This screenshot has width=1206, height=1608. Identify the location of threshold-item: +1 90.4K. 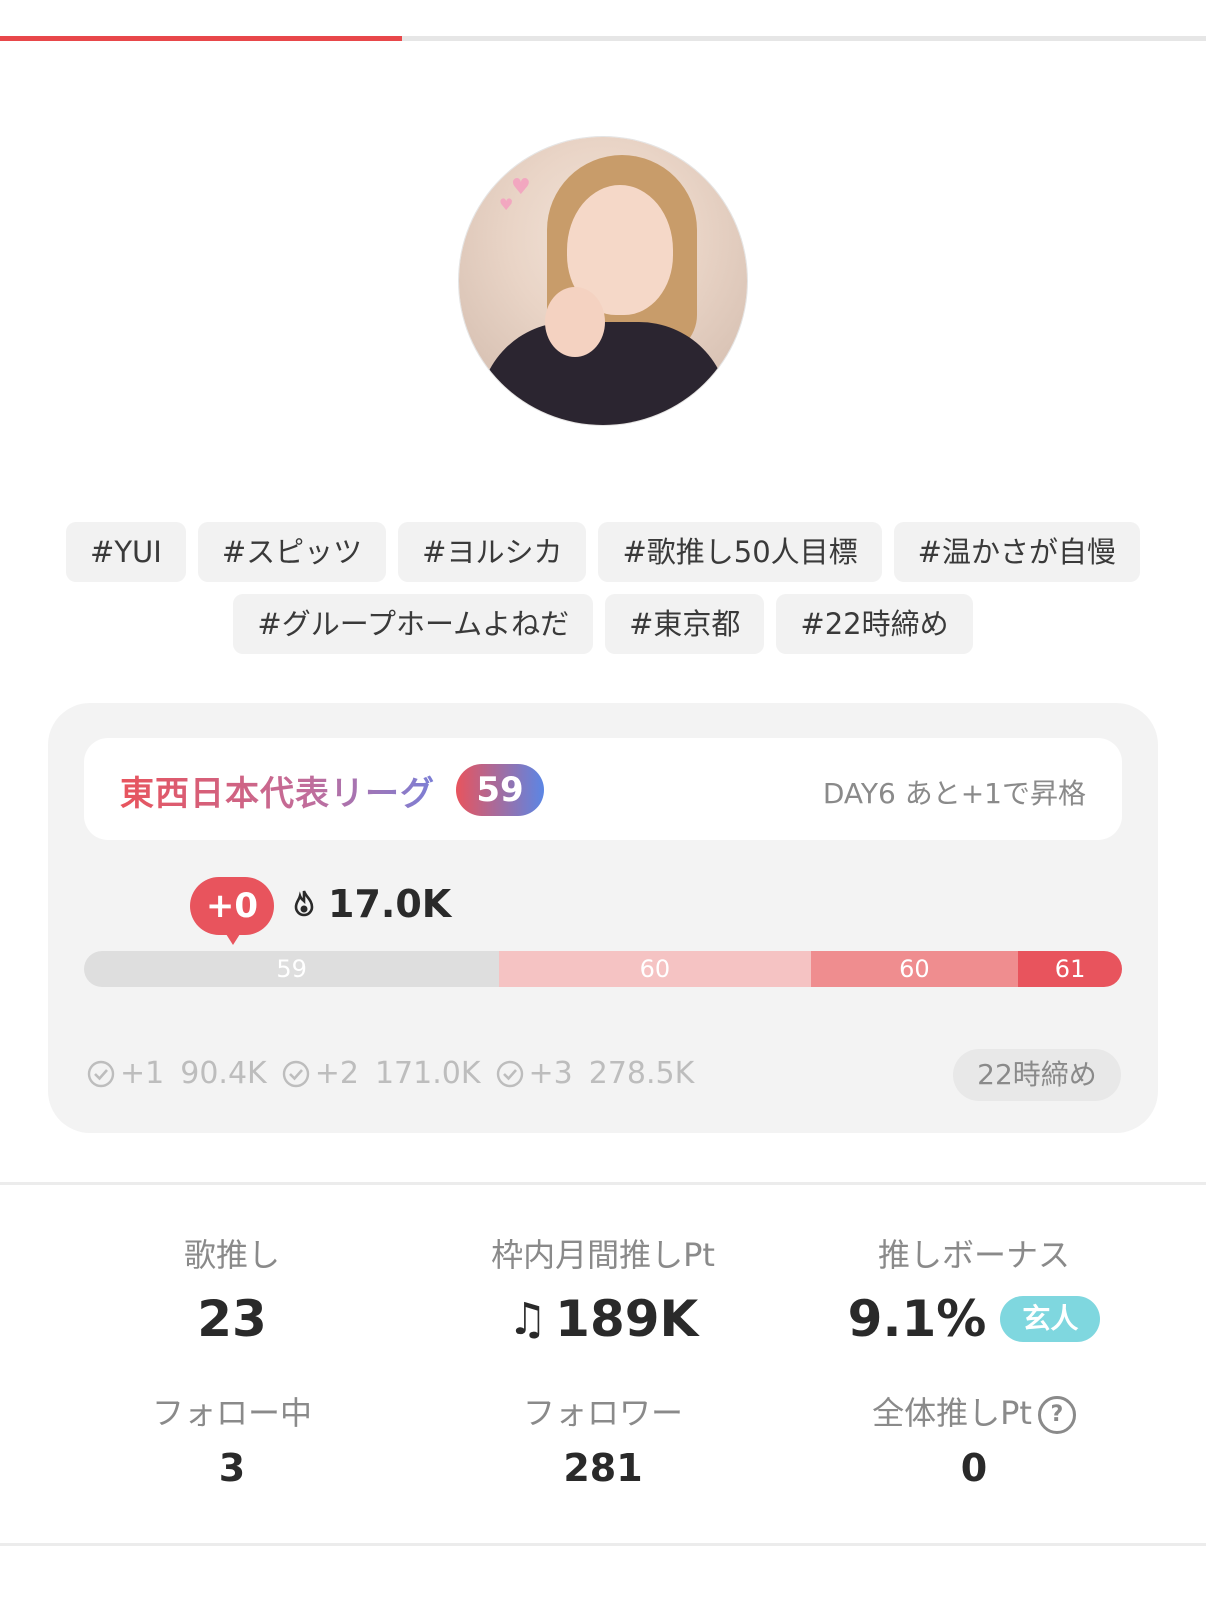
(176, 1073).